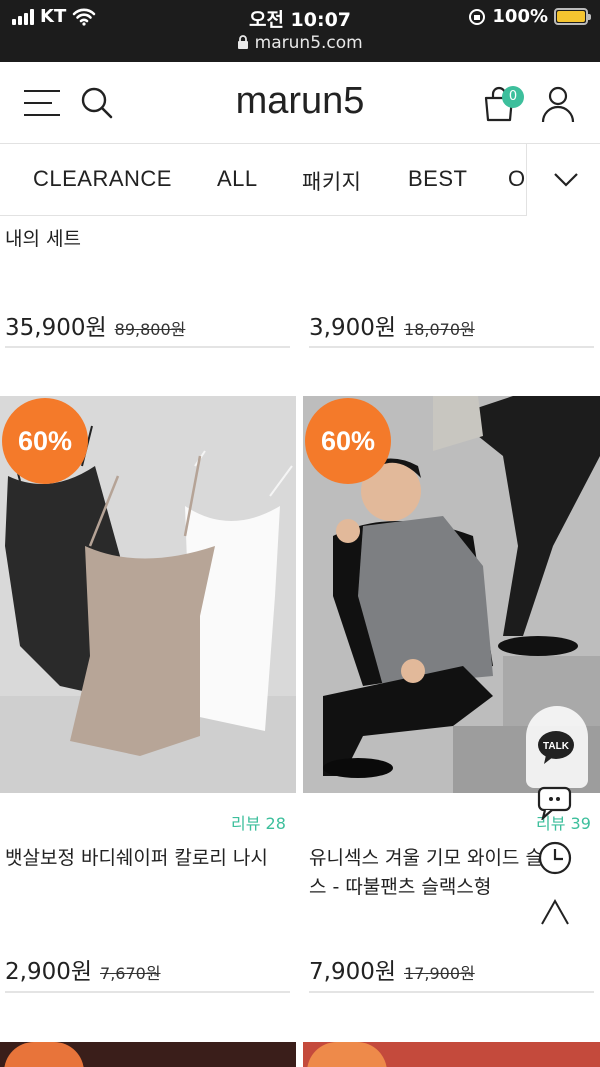  Describe the element at coordinates (136, 858) in the screenshot. I see `product-title: 뱃살보정 바디쉐이퍼 칼로리 나시` at that location.